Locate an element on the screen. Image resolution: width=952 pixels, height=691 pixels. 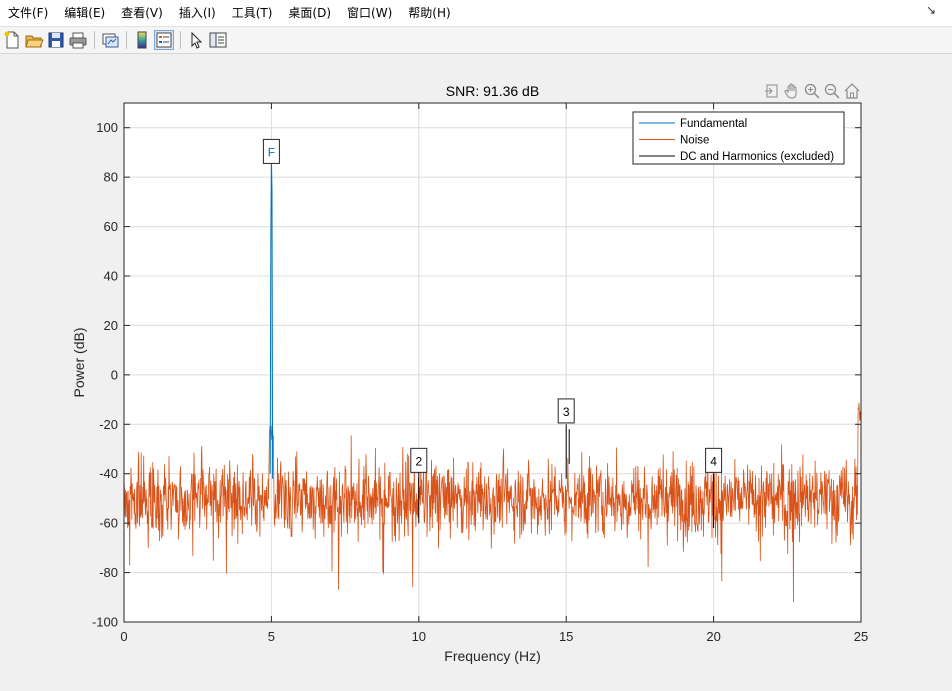
legend-label: Noise is located at coordinates (694, 141).